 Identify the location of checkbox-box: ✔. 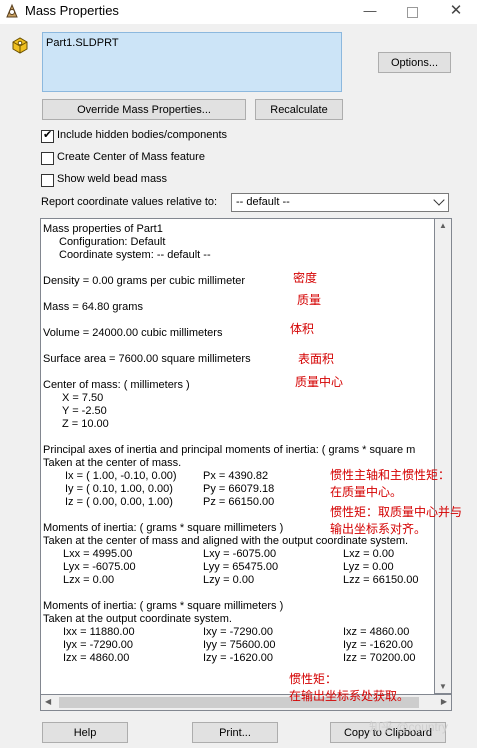
(47, 136).